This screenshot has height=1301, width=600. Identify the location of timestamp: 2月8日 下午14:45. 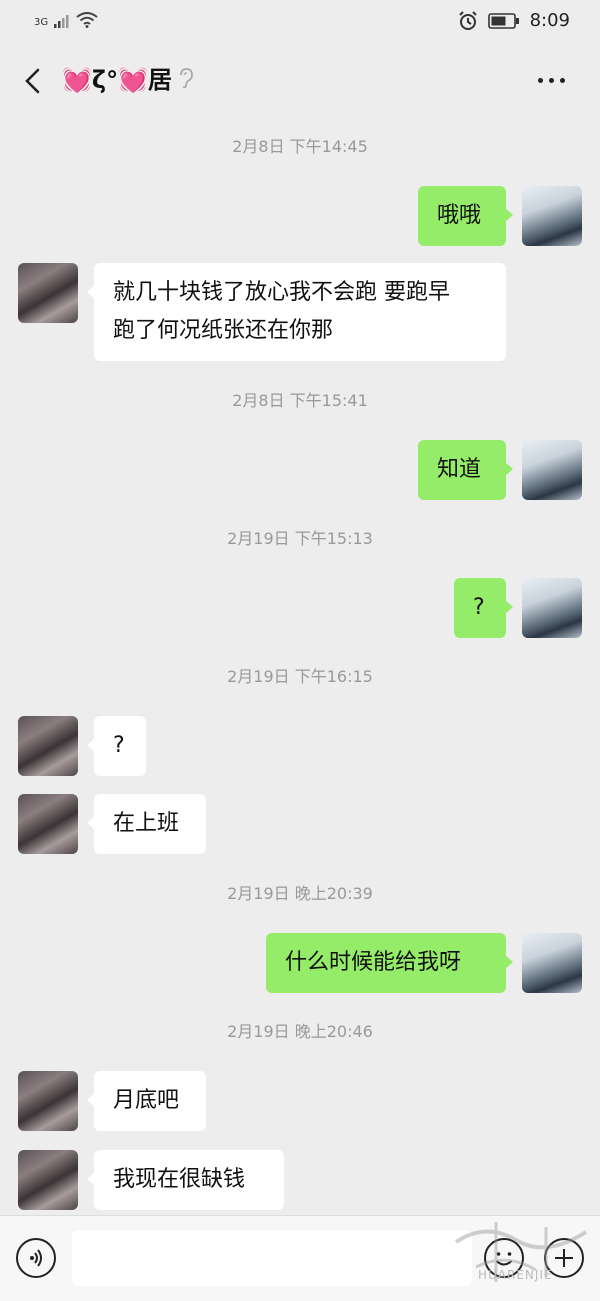
(300, 146).